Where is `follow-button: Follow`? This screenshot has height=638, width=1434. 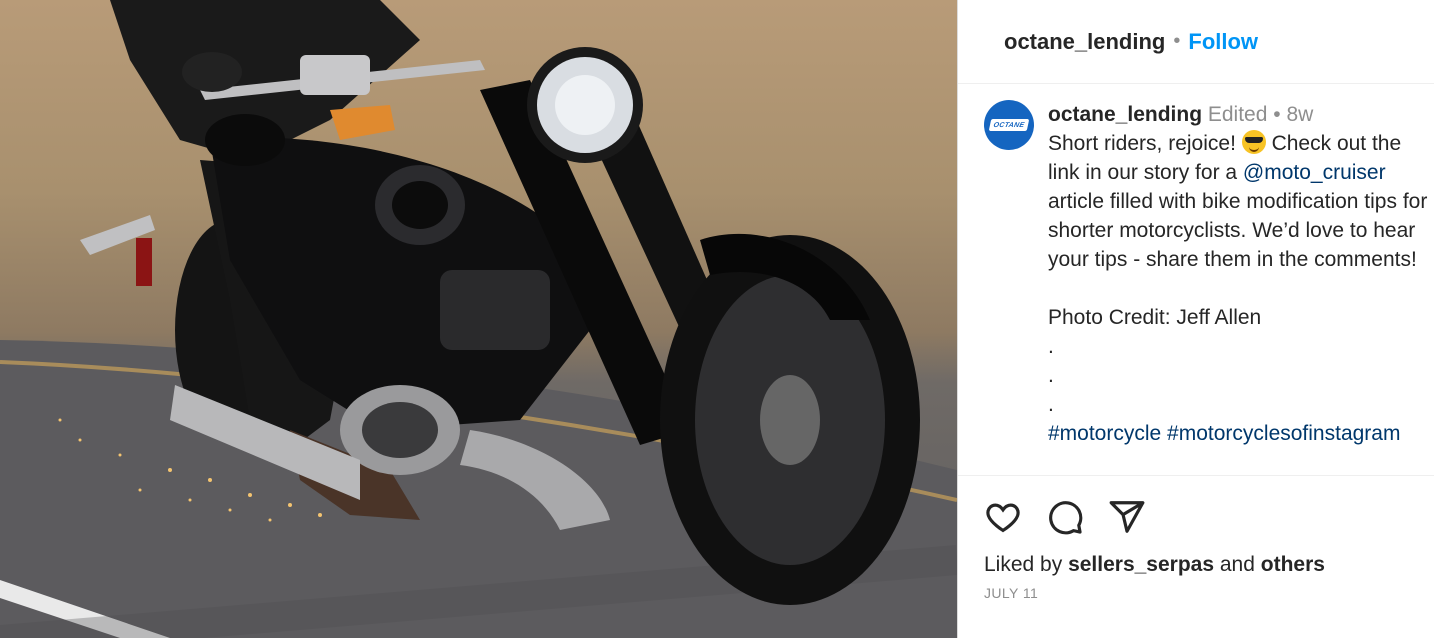 follow-button: Follow is located at coordinates (1223, 42).